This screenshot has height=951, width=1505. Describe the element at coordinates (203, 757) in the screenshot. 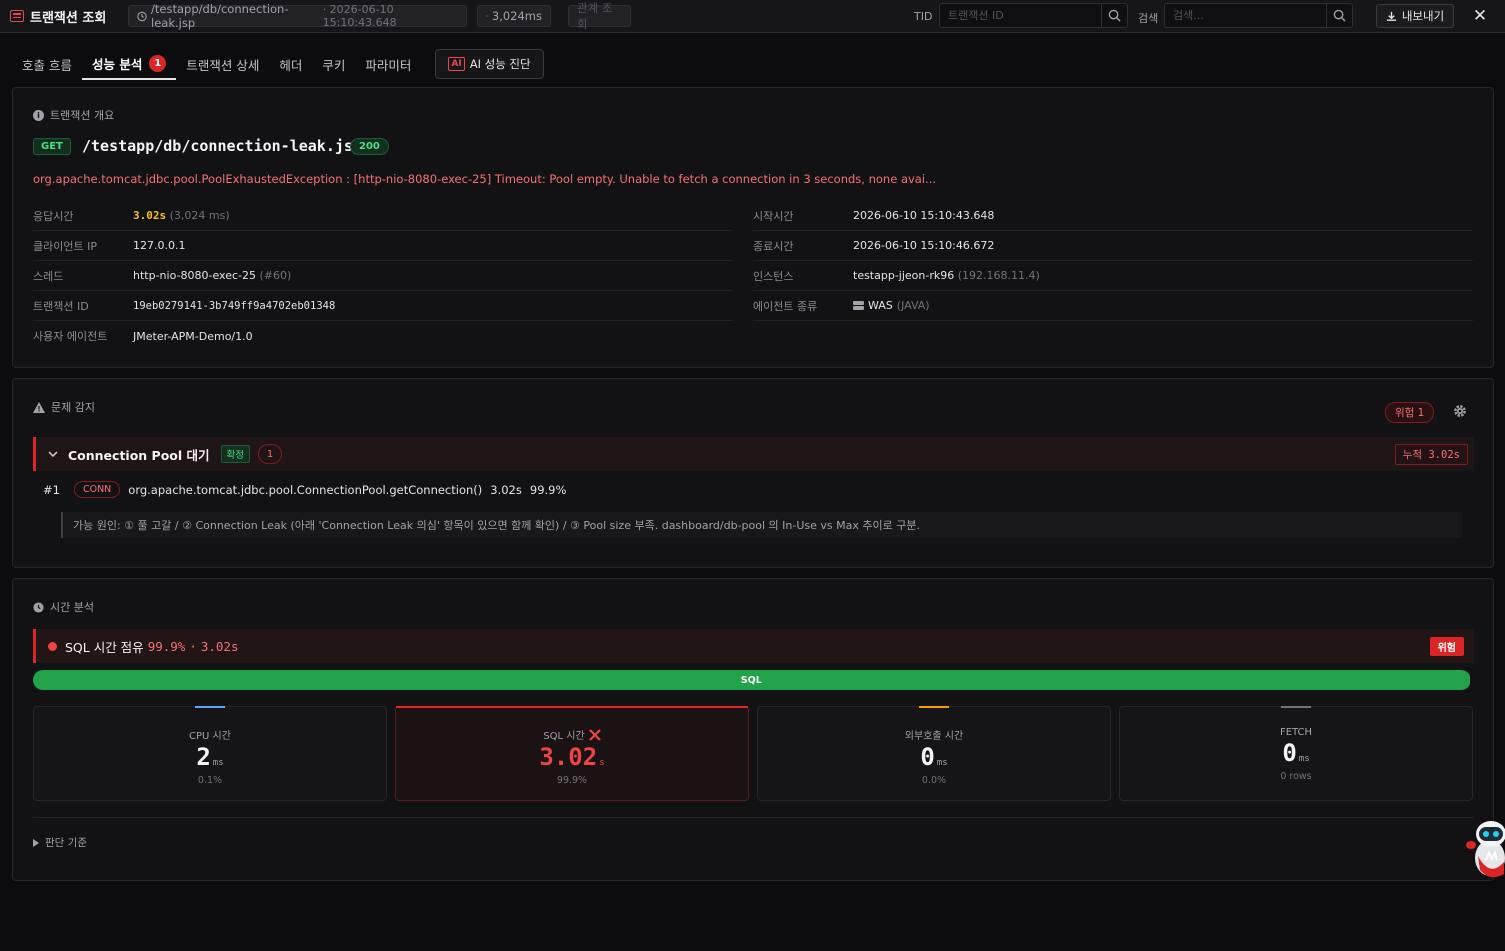

I see `metric-value: 2` at that location.